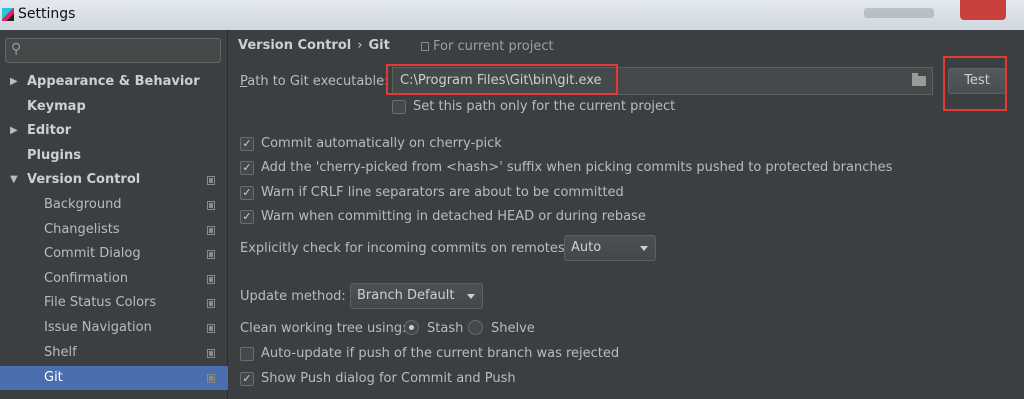  I want to click on sidebar-item-label: Background, so click(83, 204).